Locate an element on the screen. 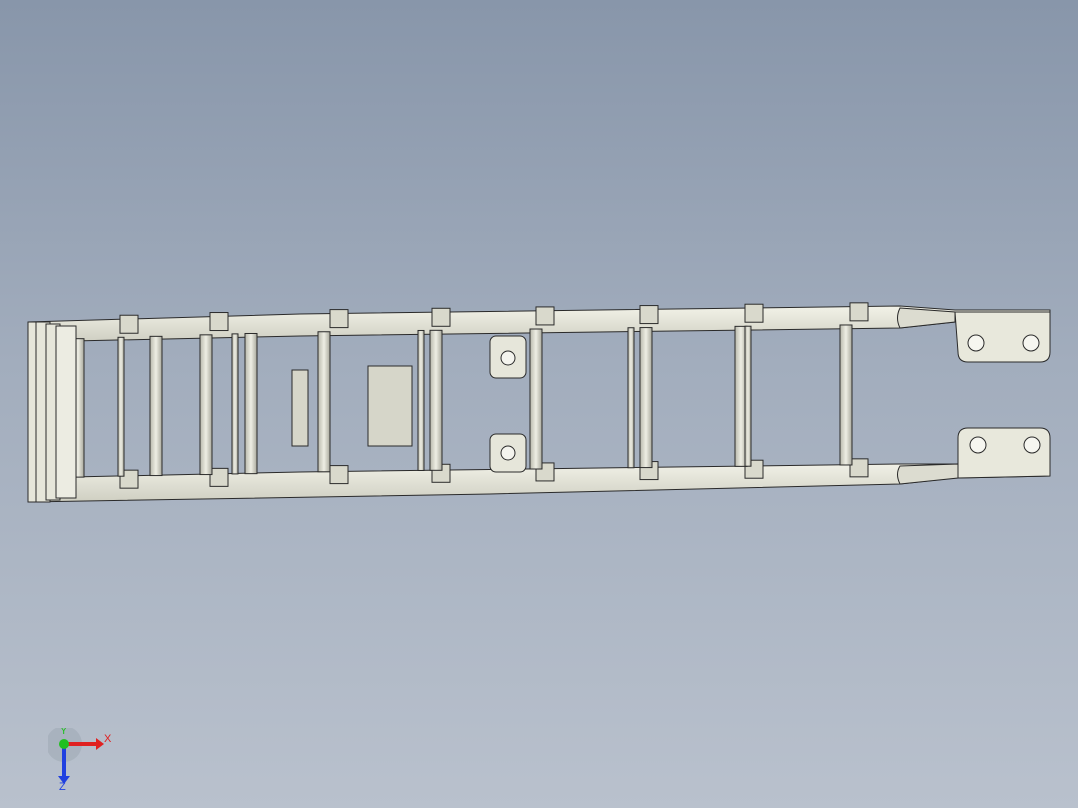 The image size is (1078, 808). mid-mounting-bracket is located at coordinates (508, 404).